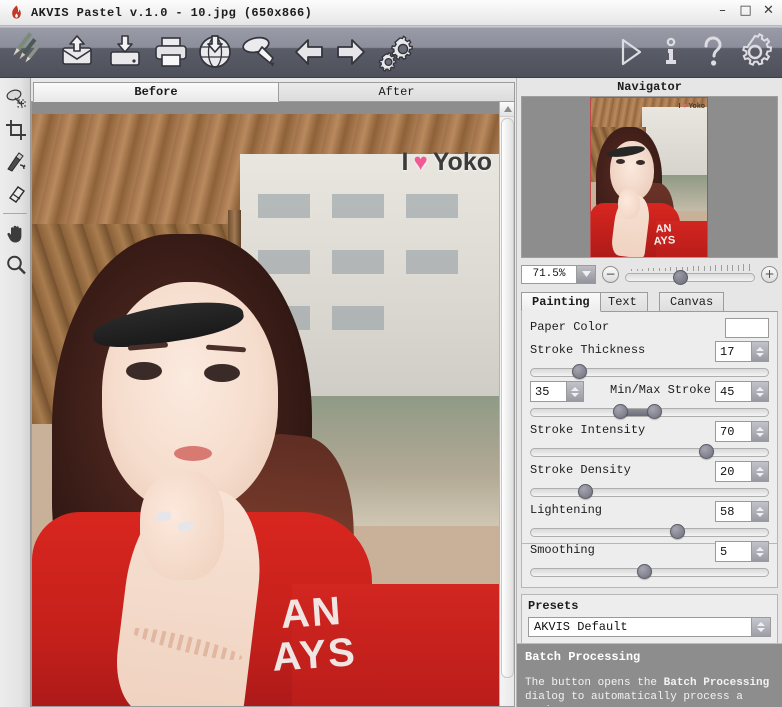 This screenshot has height=707, width=782. I want to click on pastel-stroke-icon, so click(259, 52).